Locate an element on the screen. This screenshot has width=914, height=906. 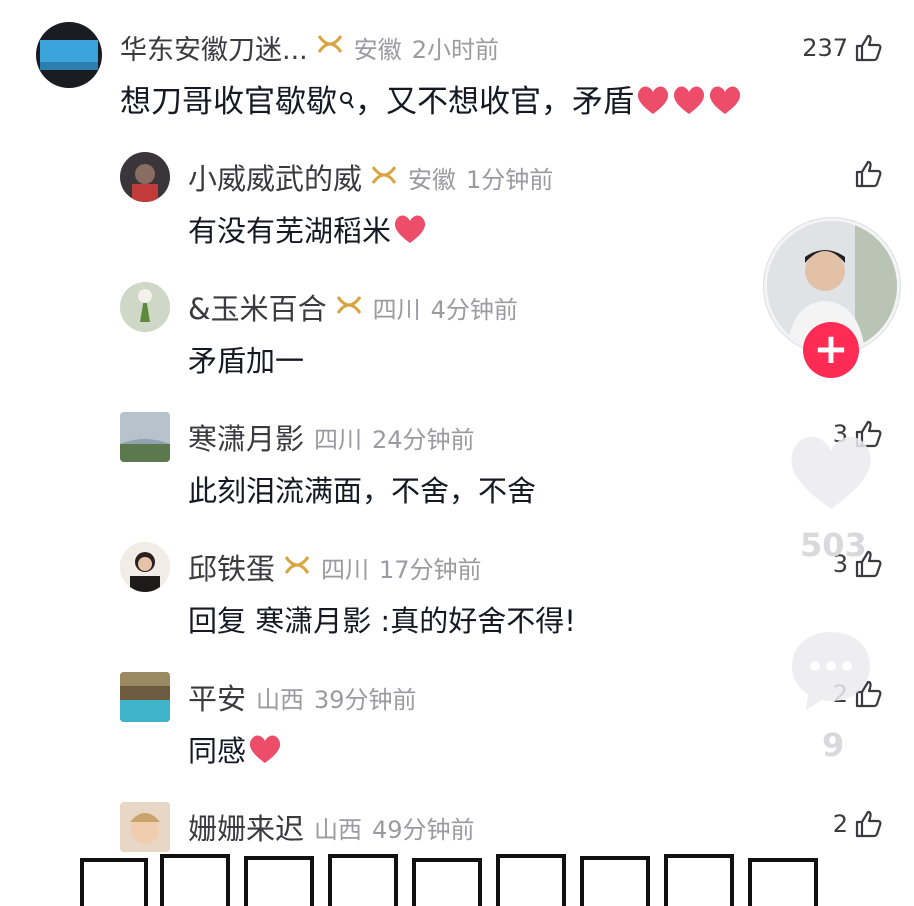
like-button is located at coordinates (865, 174).